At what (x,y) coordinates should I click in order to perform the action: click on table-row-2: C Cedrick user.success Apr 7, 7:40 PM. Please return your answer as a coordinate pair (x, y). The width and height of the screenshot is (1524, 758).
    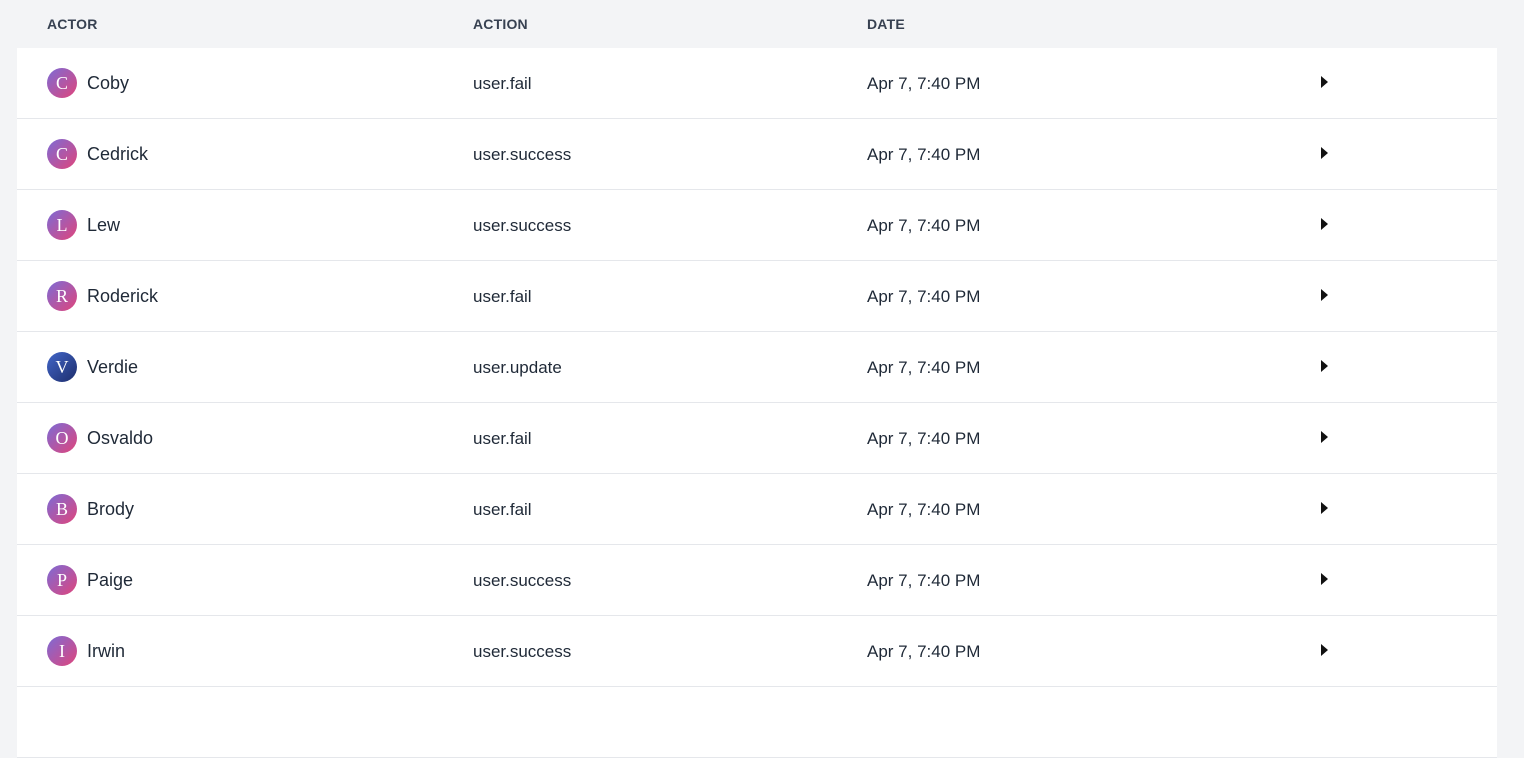
    Looking at the image, I should click on (757, 154).